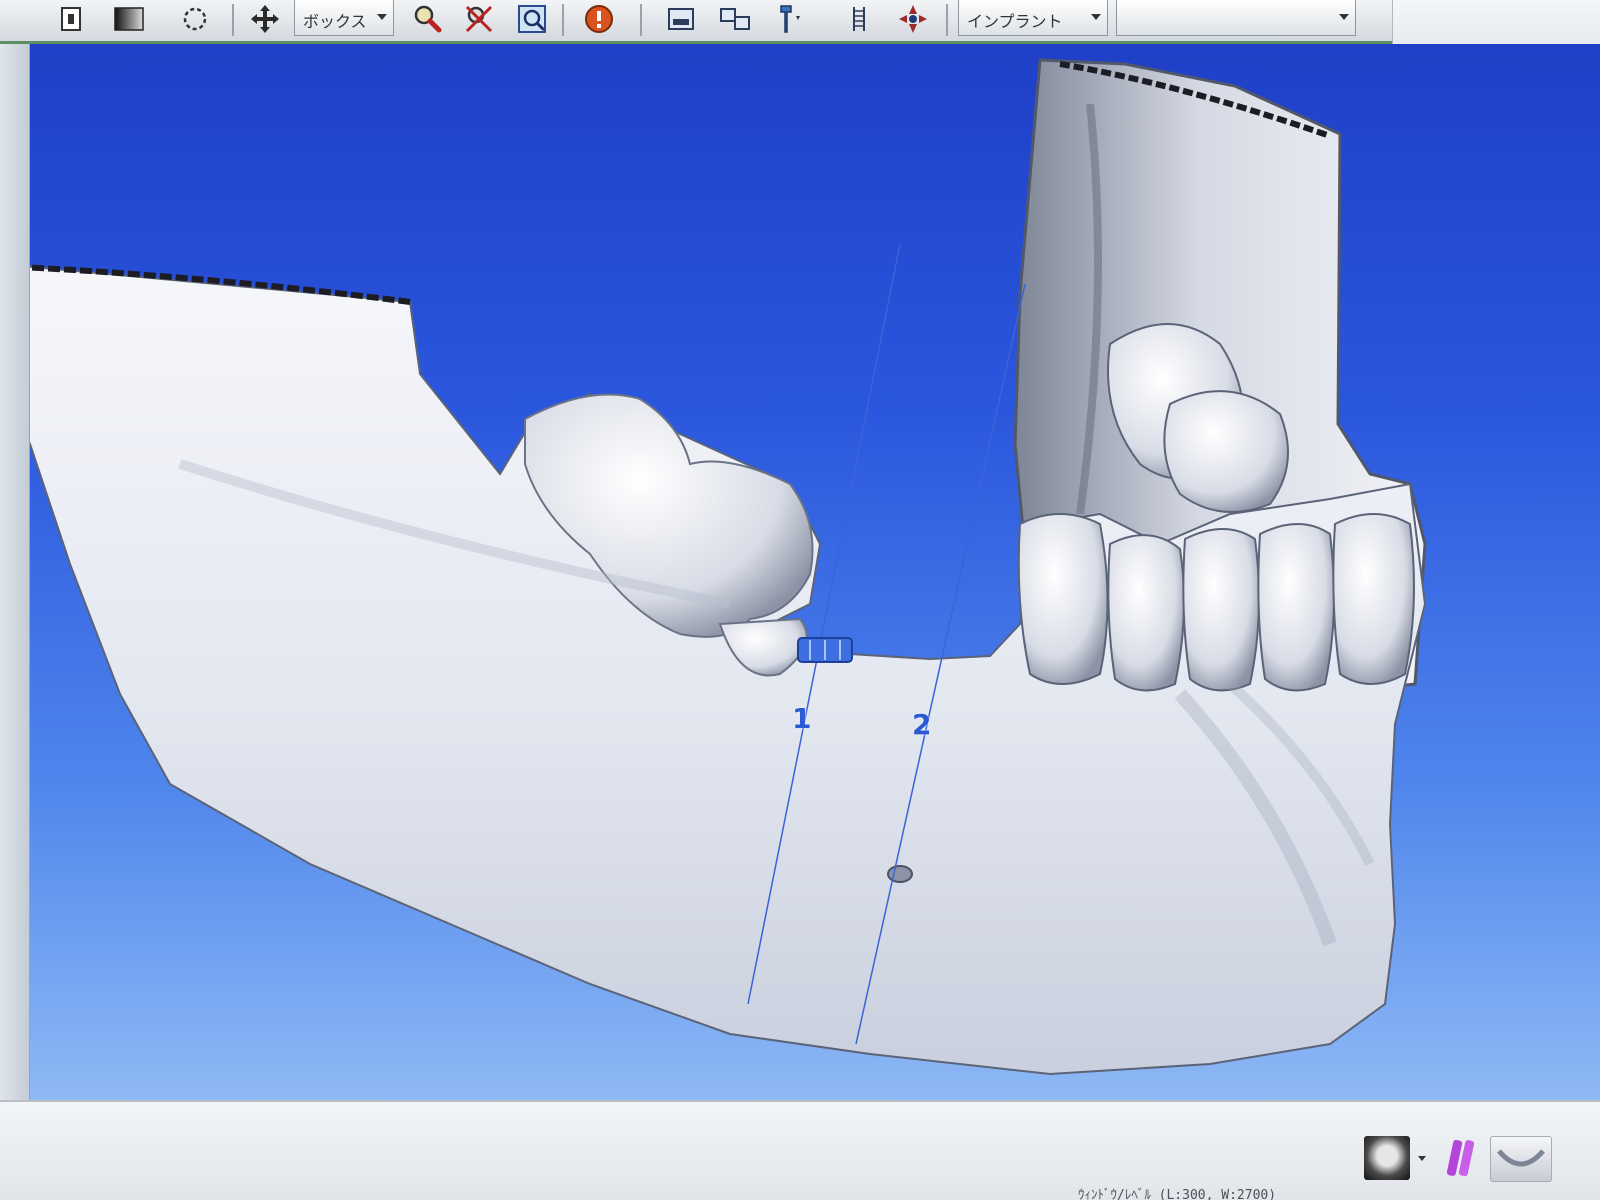 The height and width of the screenshot is (1200, 1600). I want to click on rotate-icon, so click(195, 19).